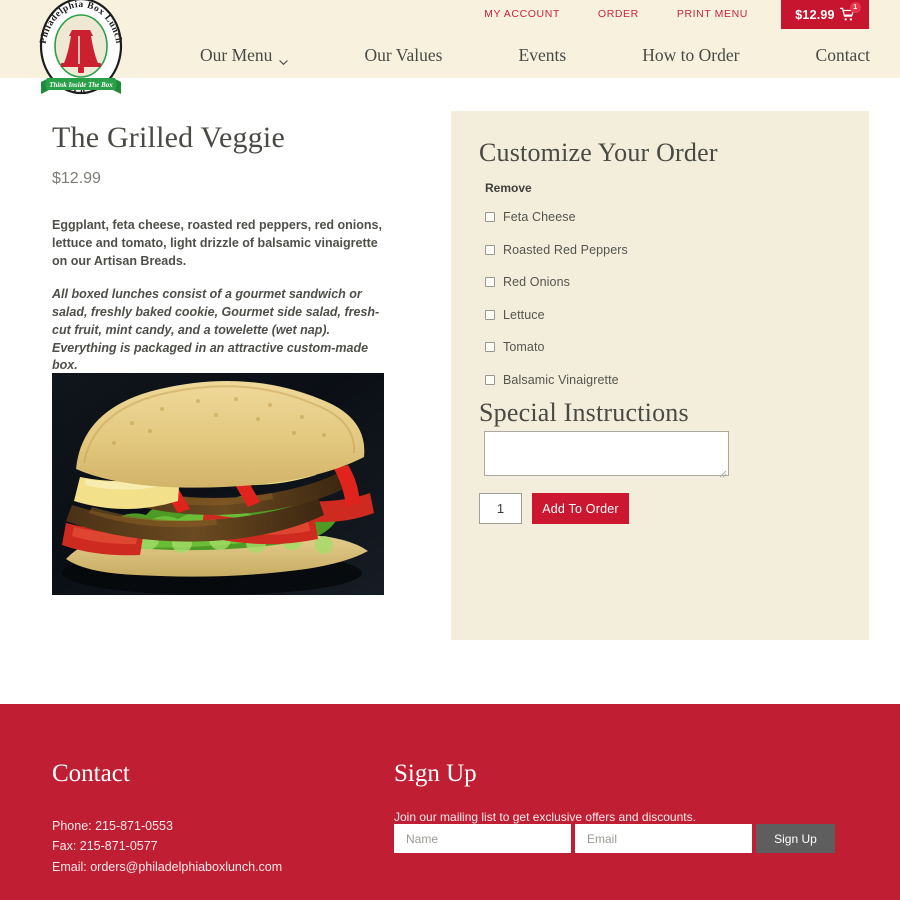 The image size is (900, 900). What do you see at coordinates (670, 347) in the screenshot?
I see `option-row-tomato: Tomato` at bounding box center [670, 347].